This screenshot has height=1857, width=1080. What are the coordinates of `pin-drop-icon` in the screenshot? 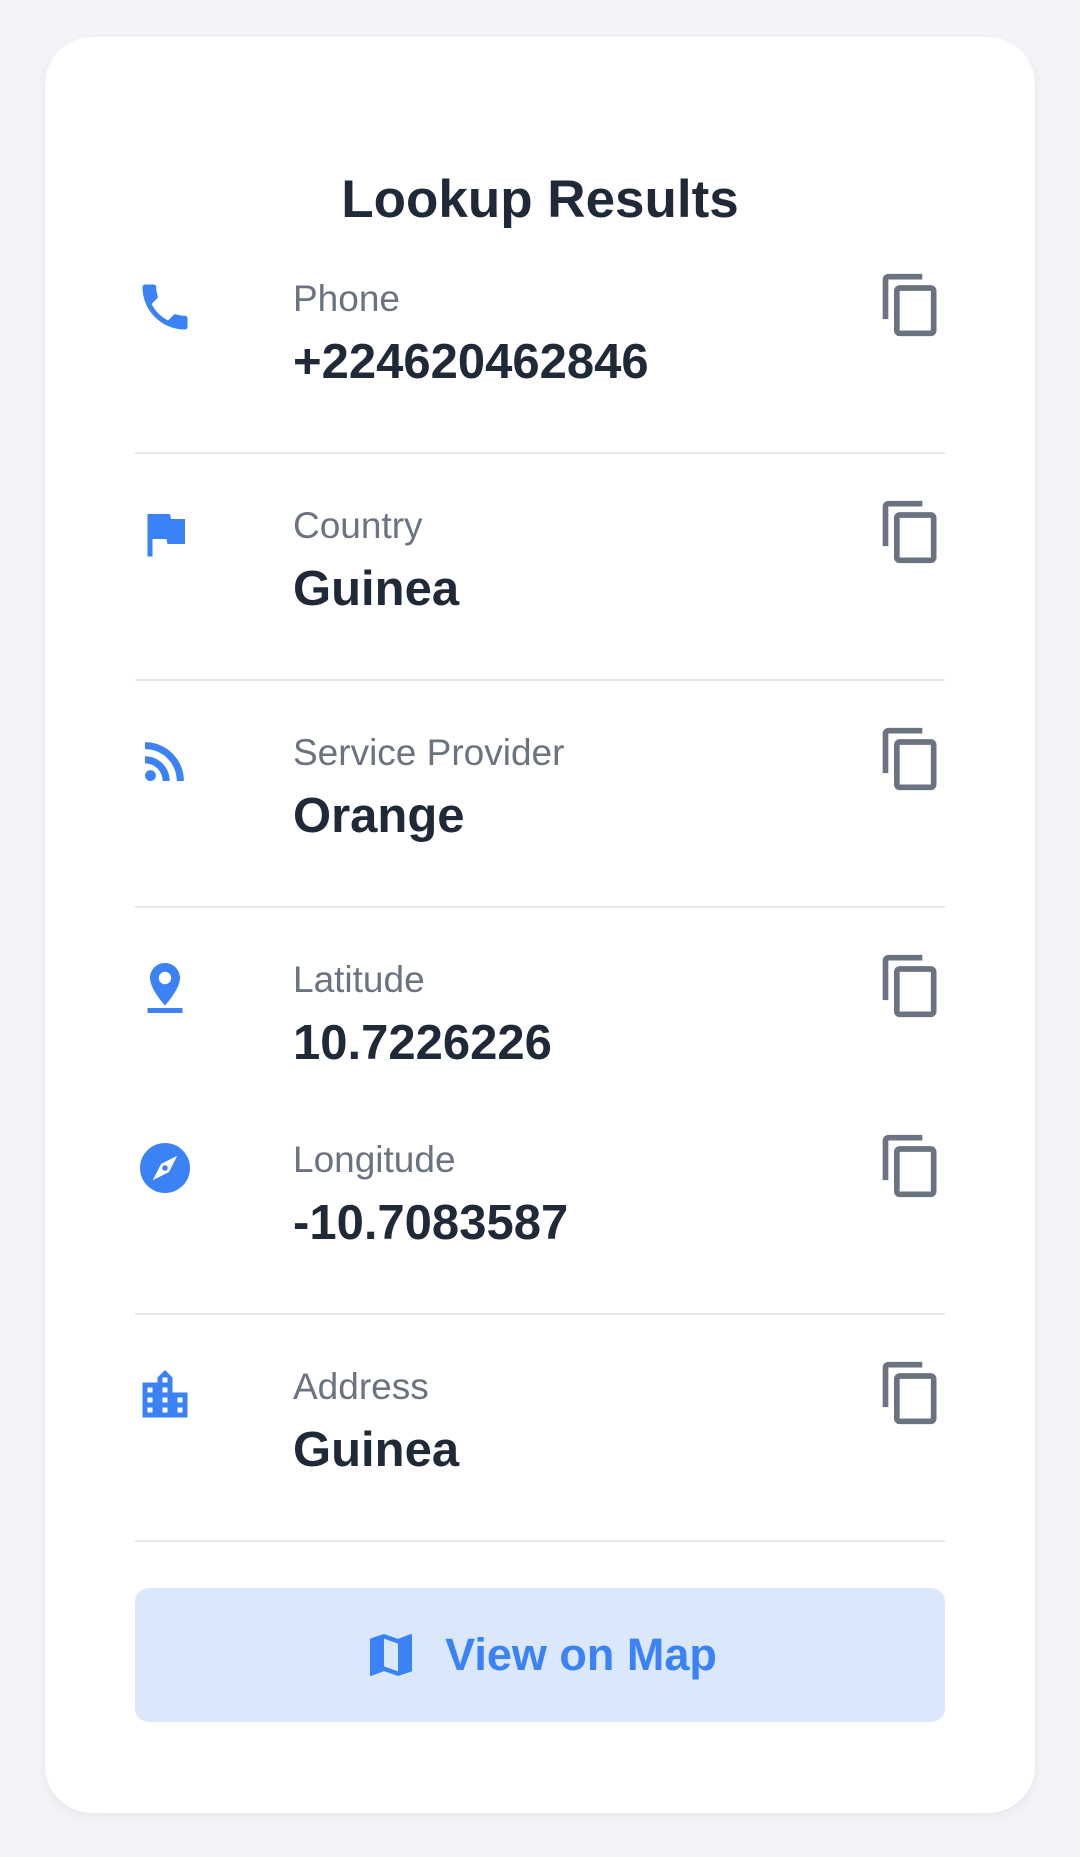 It's located at (165, 988).